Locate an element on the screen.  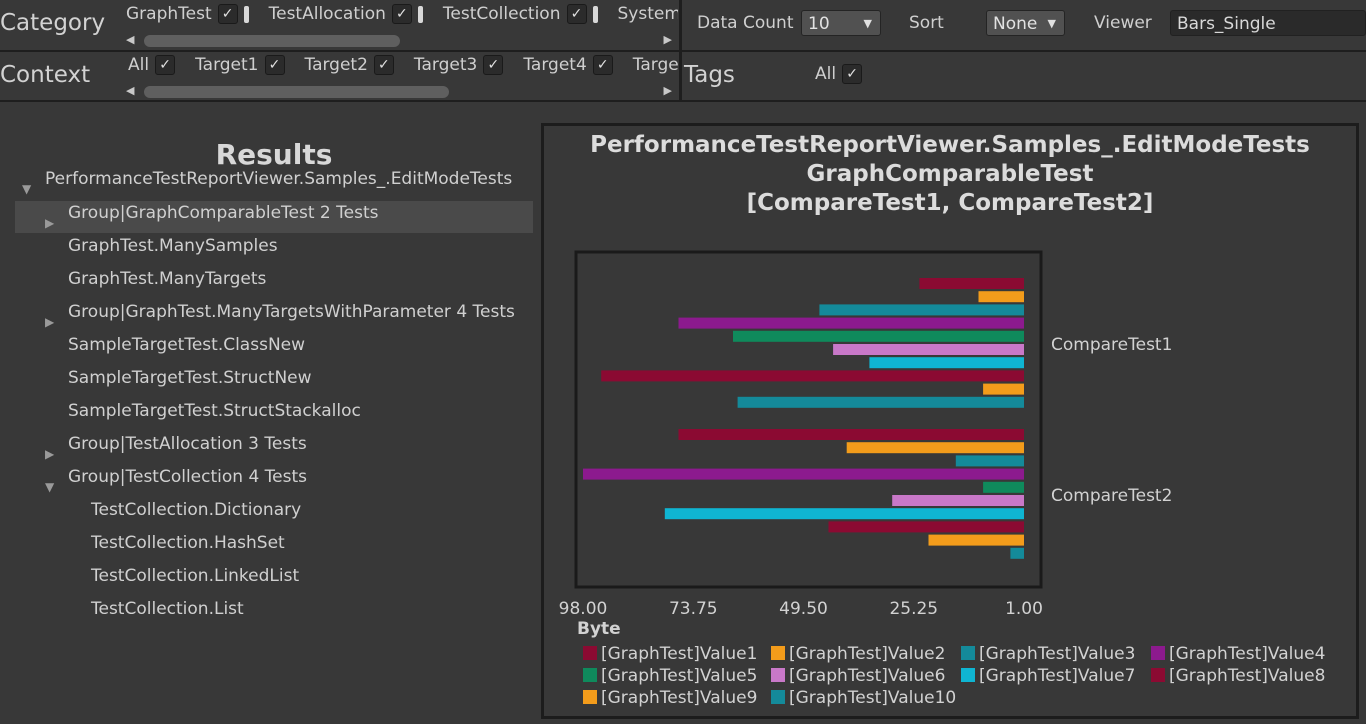
legend-label: [GraphTest]Value8 is located at coordinates (1247, 676).